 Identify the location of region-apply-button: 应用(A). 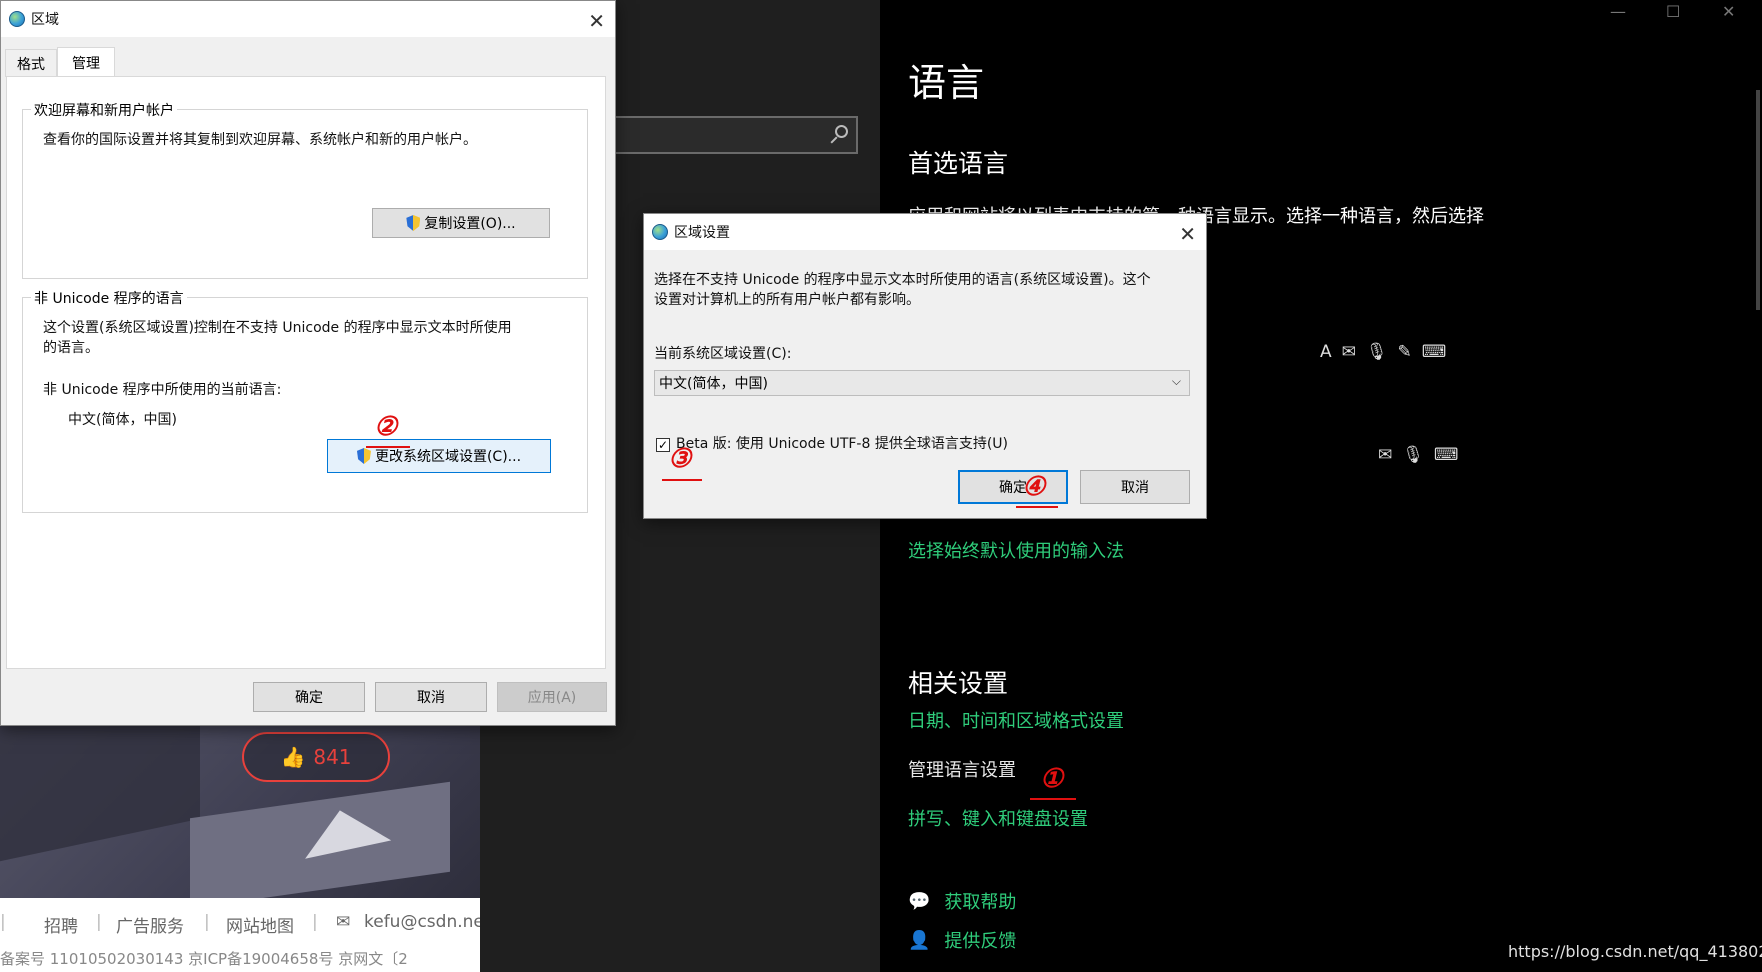
(552, 697).